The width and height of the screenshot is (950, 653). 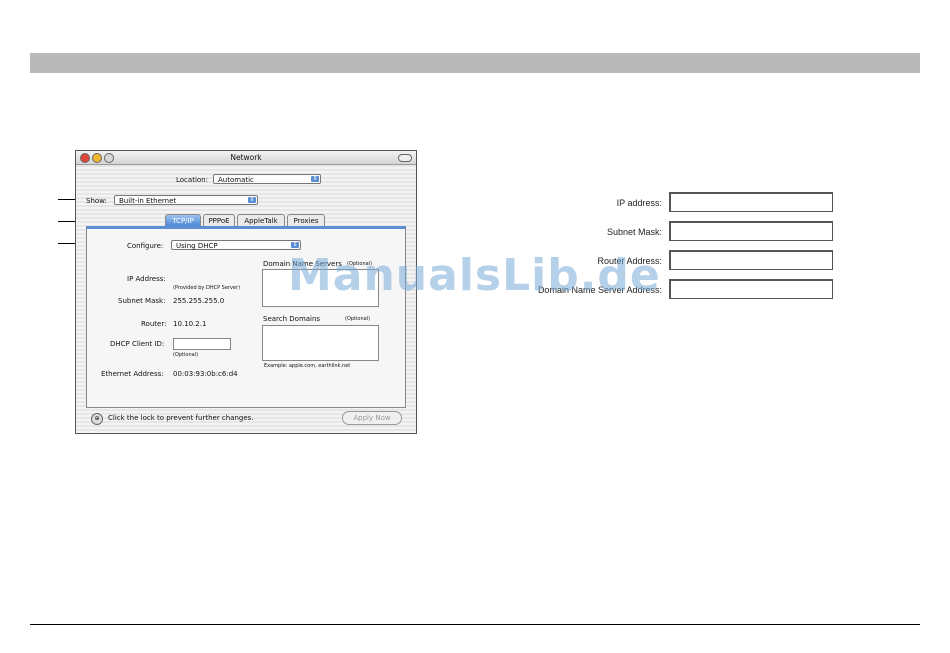 I want to click on watermark: ManualsLib.de, so click(x=474, y=275).